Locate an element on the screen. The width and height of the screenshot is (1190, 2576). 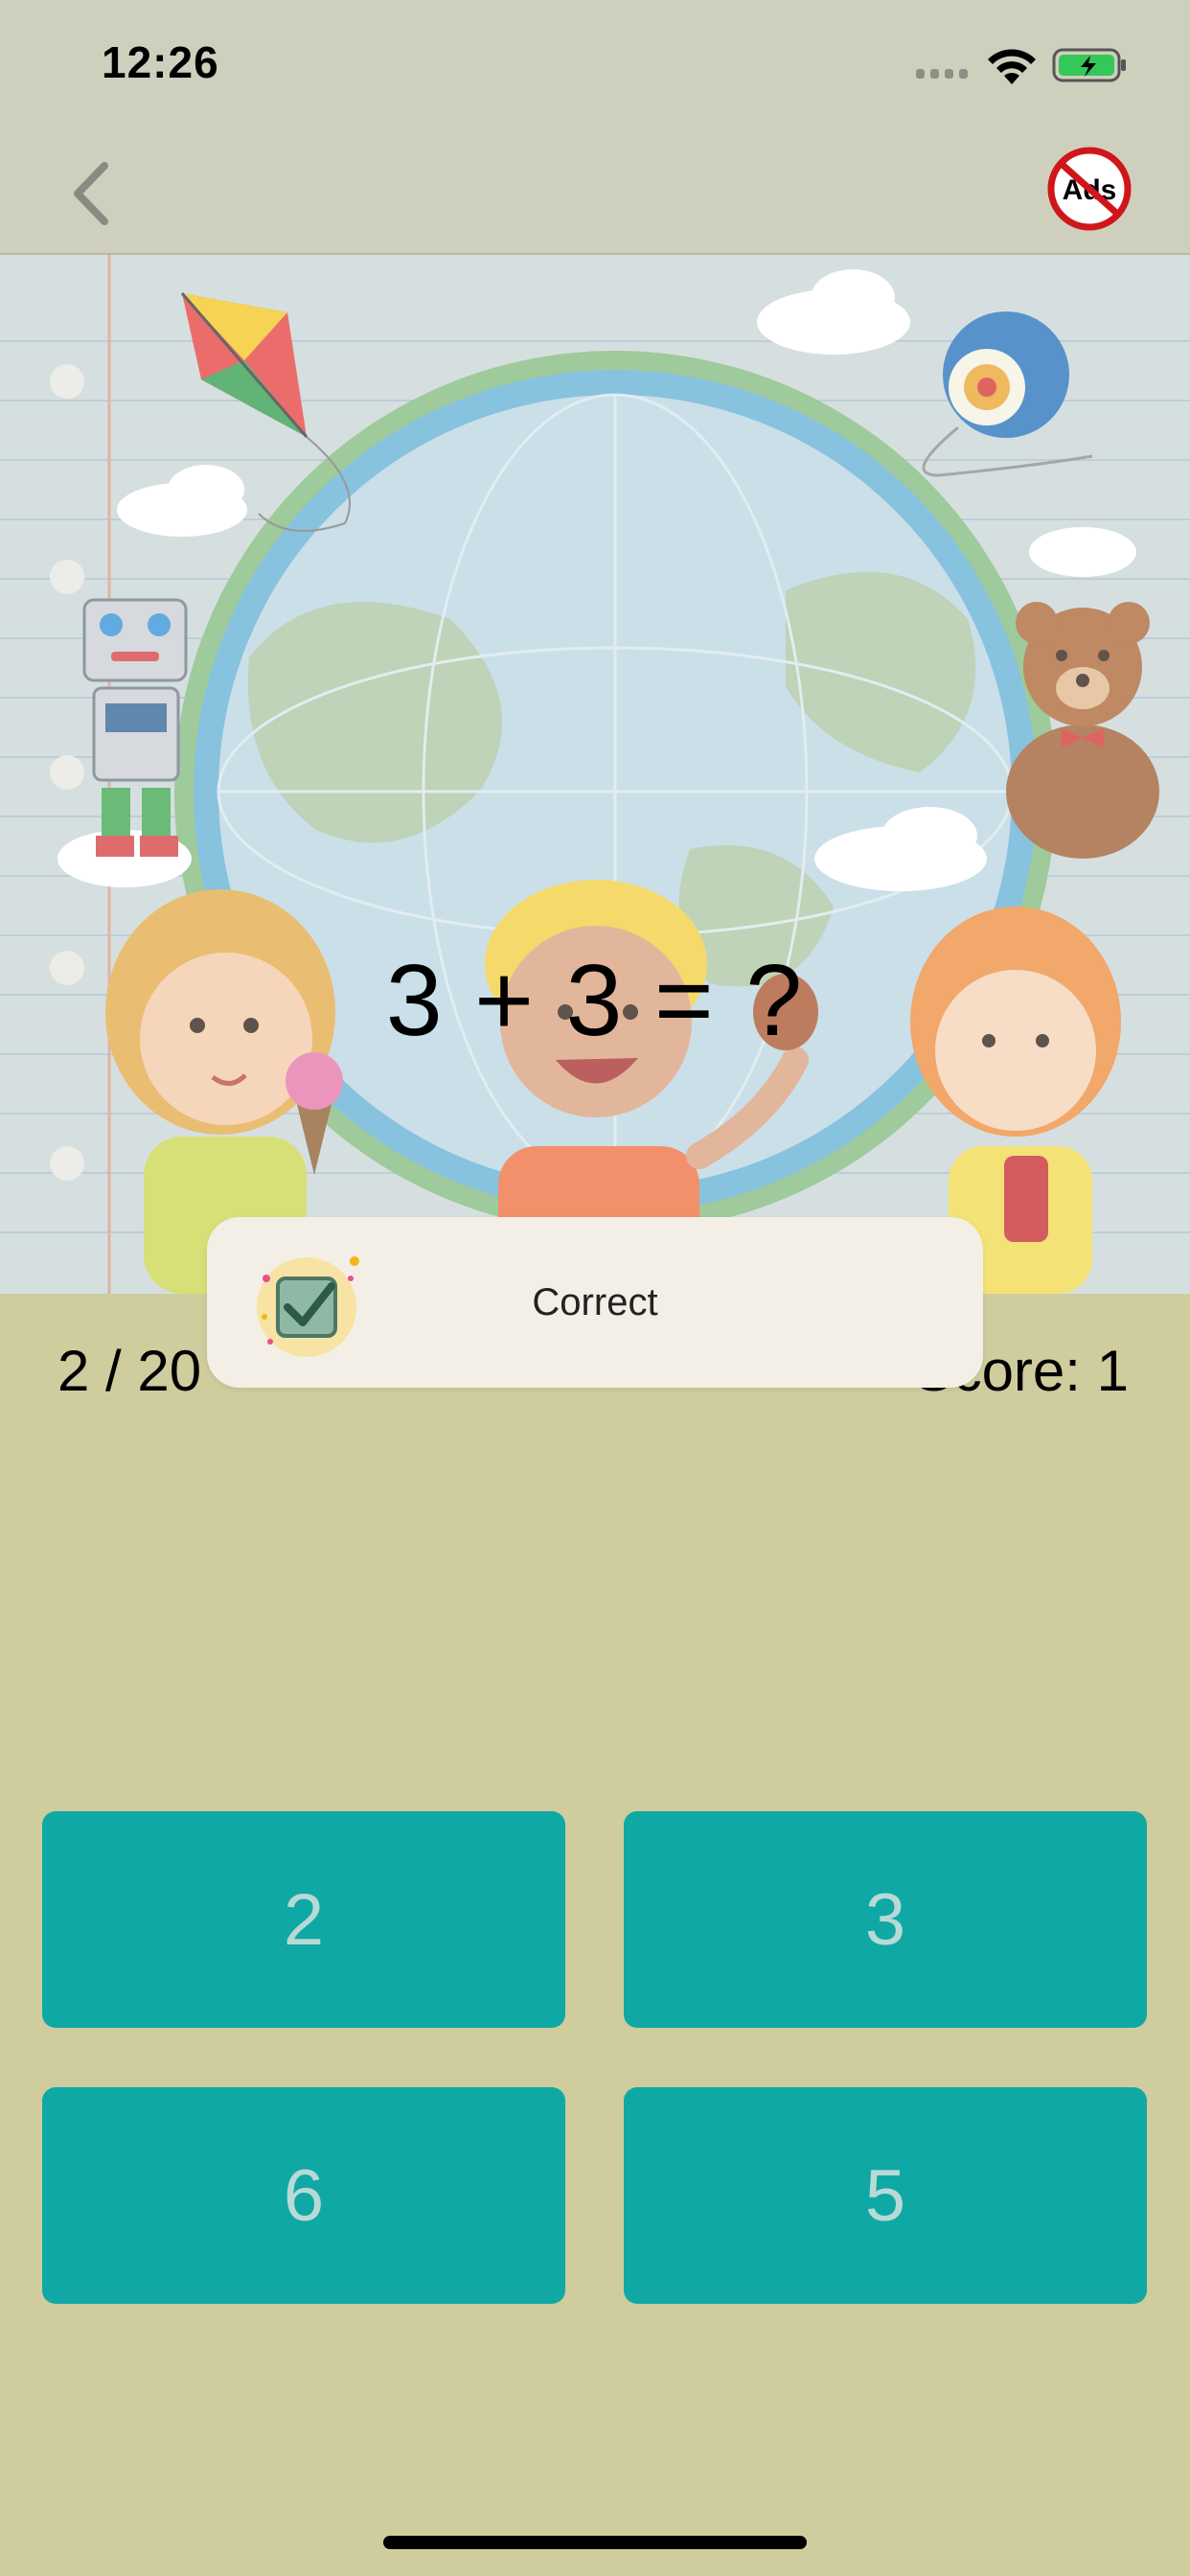
chevron-left-icon is located at coordinates (91, 193).